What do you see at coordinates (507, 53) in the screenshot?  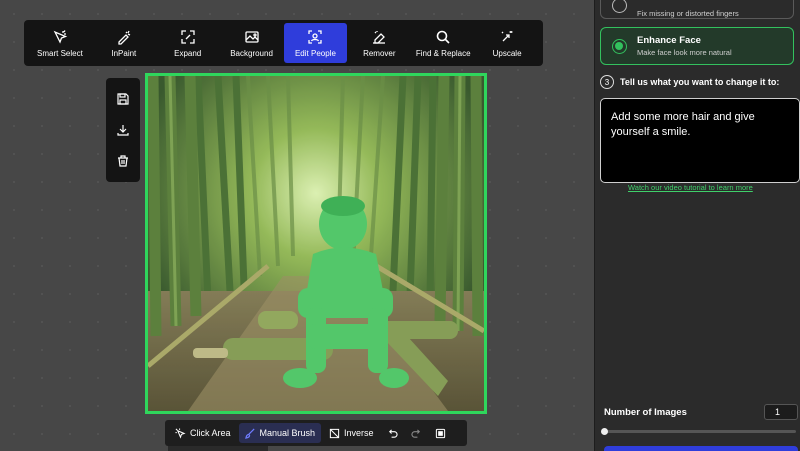 I see `tool-label: Upscale` at bounding box center [507, 53].